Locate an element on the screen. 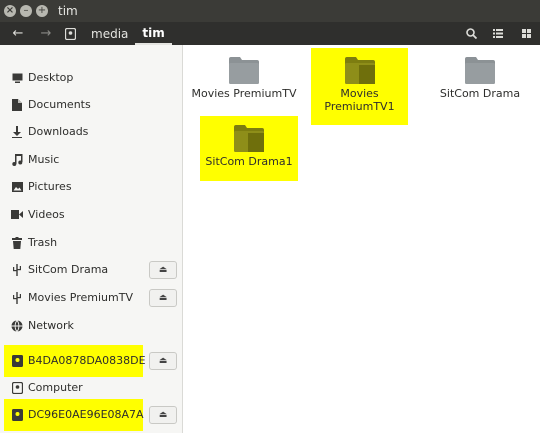 The height and width of the screenshot is (433, 540). sidebar-item-movies-premiumtv: Movies PremiumTV ⏏ is located at coordinates (91, 297).